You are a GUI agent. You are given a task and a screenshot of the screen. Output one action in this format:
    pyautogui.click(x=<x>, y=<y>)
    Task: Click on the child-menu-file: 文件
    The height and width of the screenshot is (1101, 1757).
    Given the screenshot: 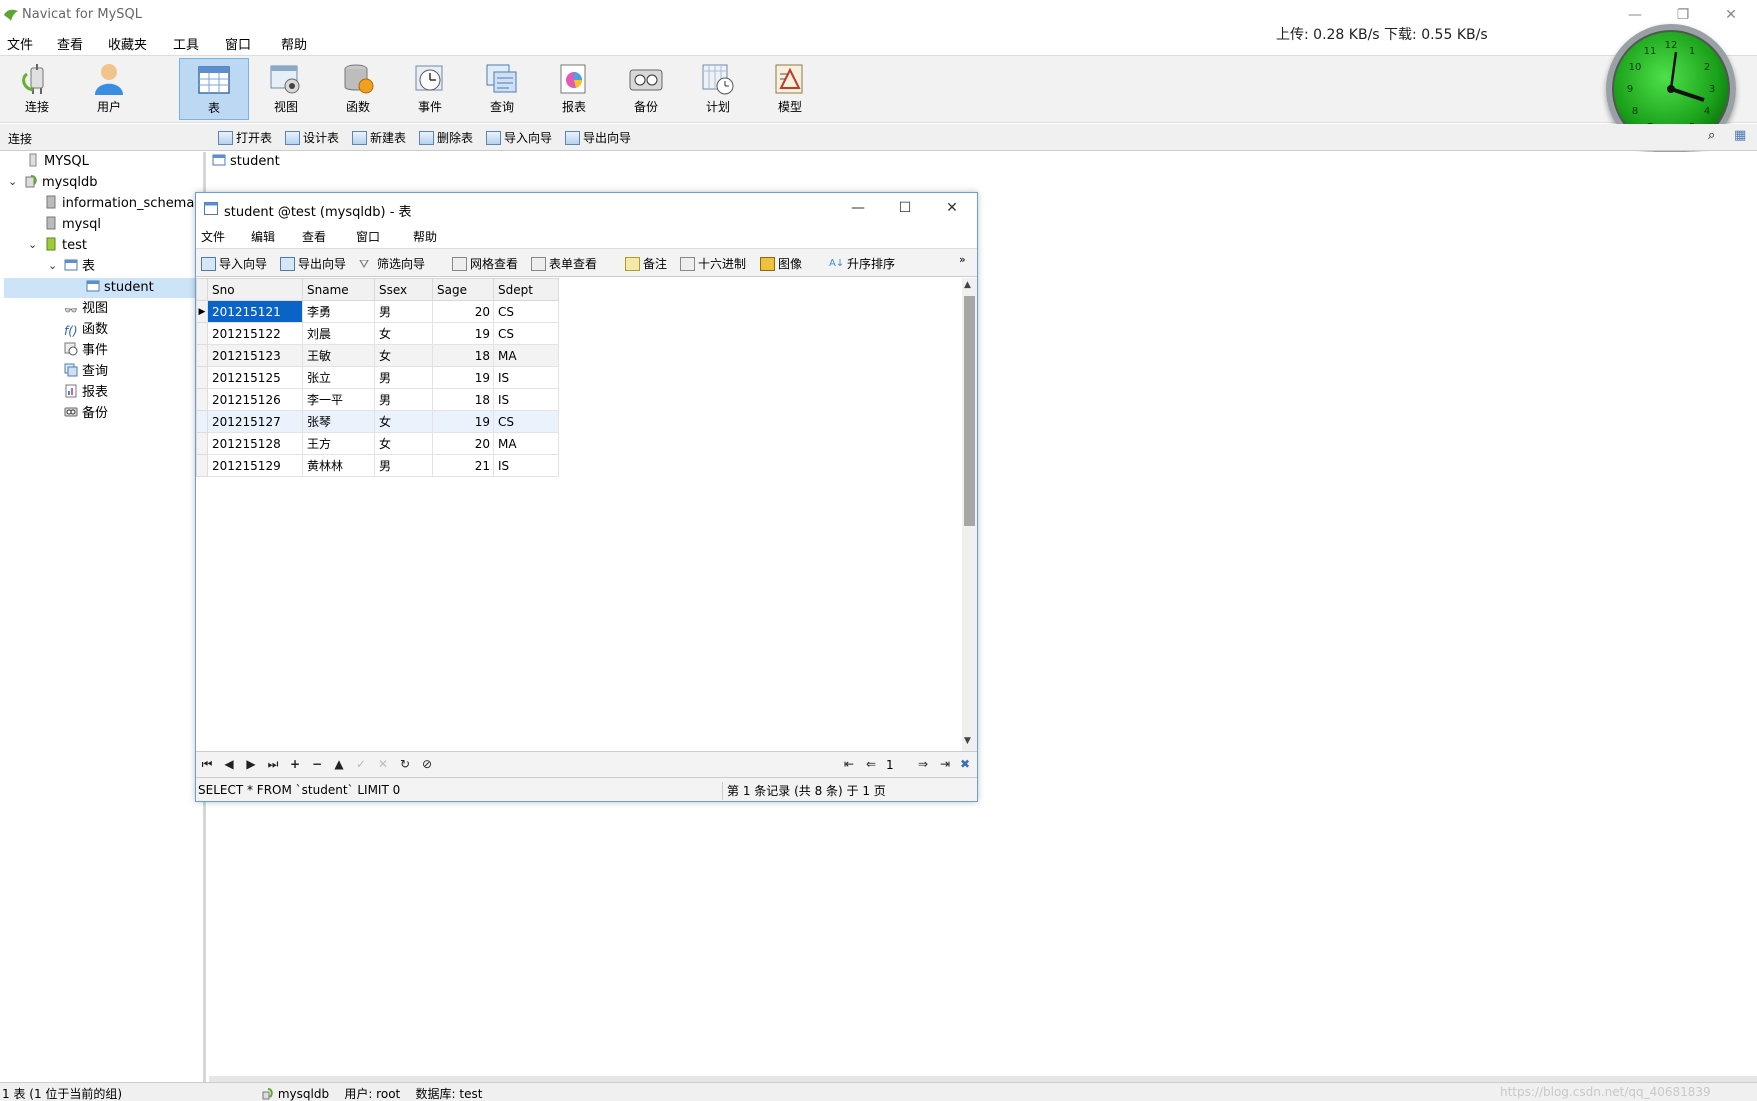 What is the action you would take?
    pyautogui.click(x=213, y=236)
    